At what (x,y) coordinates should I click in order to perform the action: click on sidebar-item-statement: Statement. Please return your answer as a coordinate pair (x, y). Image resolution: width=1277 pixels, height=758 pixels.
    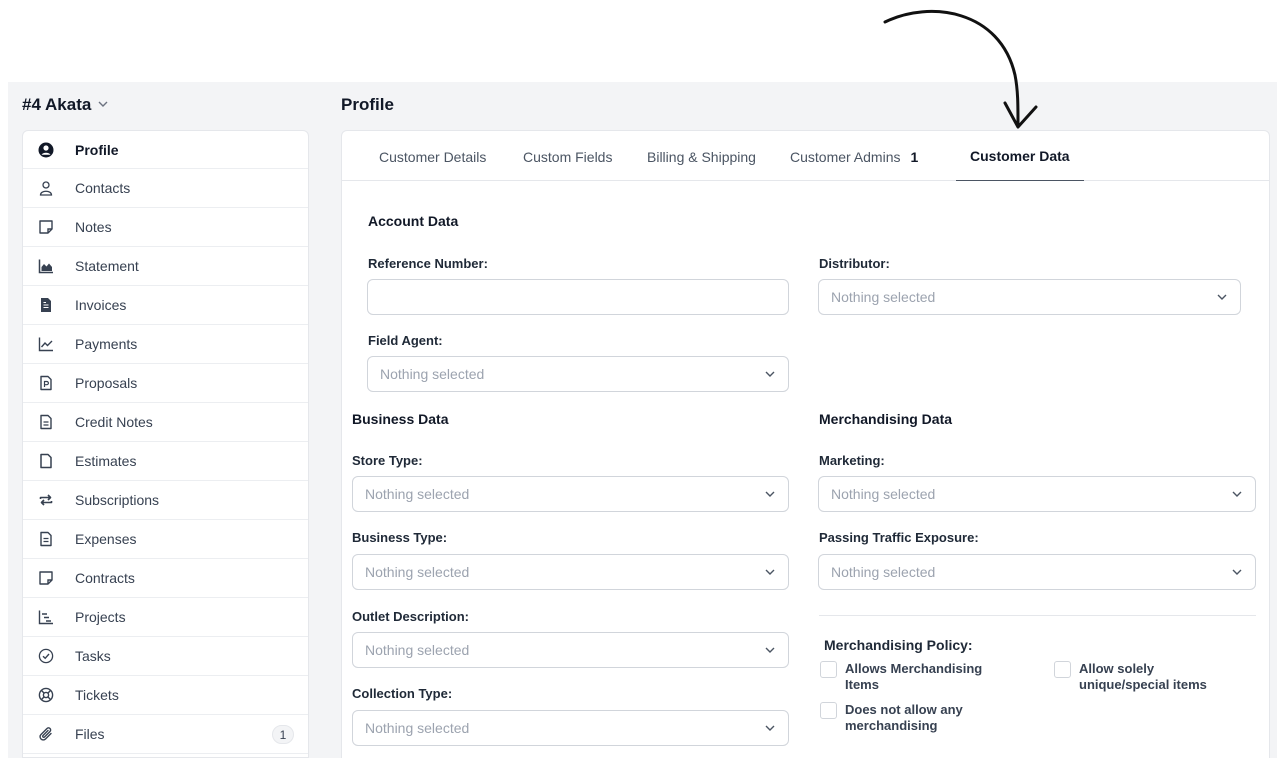
    Looking at the image, I should click on (165, 266).